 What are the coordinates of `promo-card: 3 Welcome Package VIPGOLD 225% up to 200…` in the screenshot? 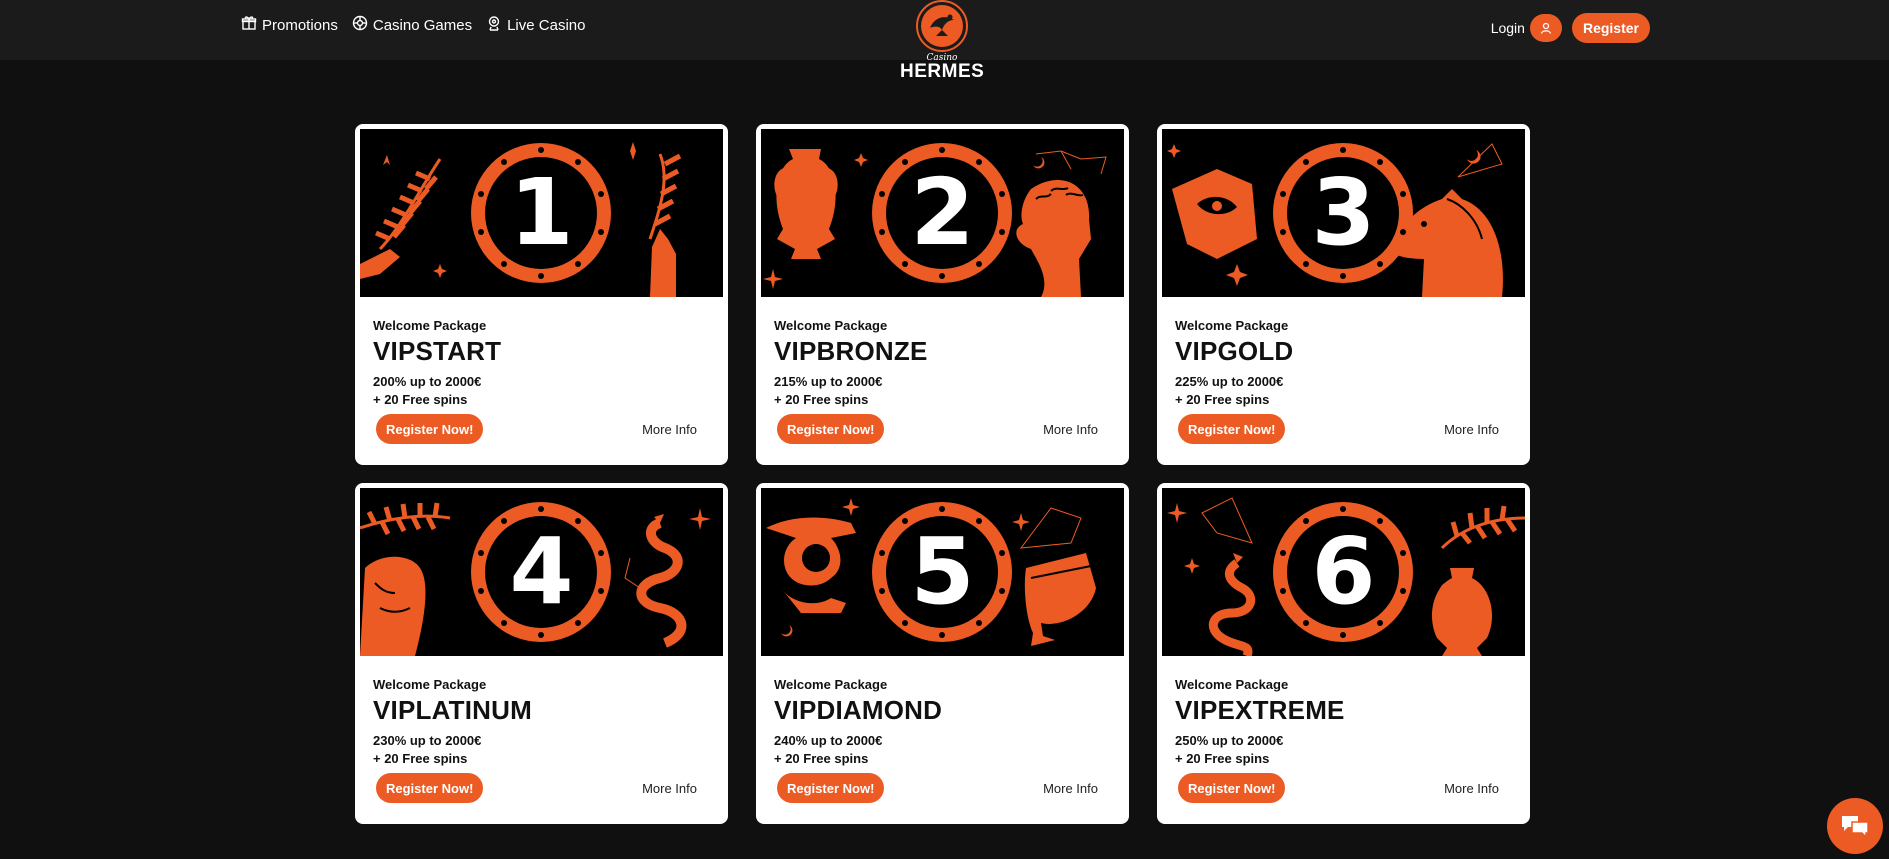 It's located at (1343, 294).